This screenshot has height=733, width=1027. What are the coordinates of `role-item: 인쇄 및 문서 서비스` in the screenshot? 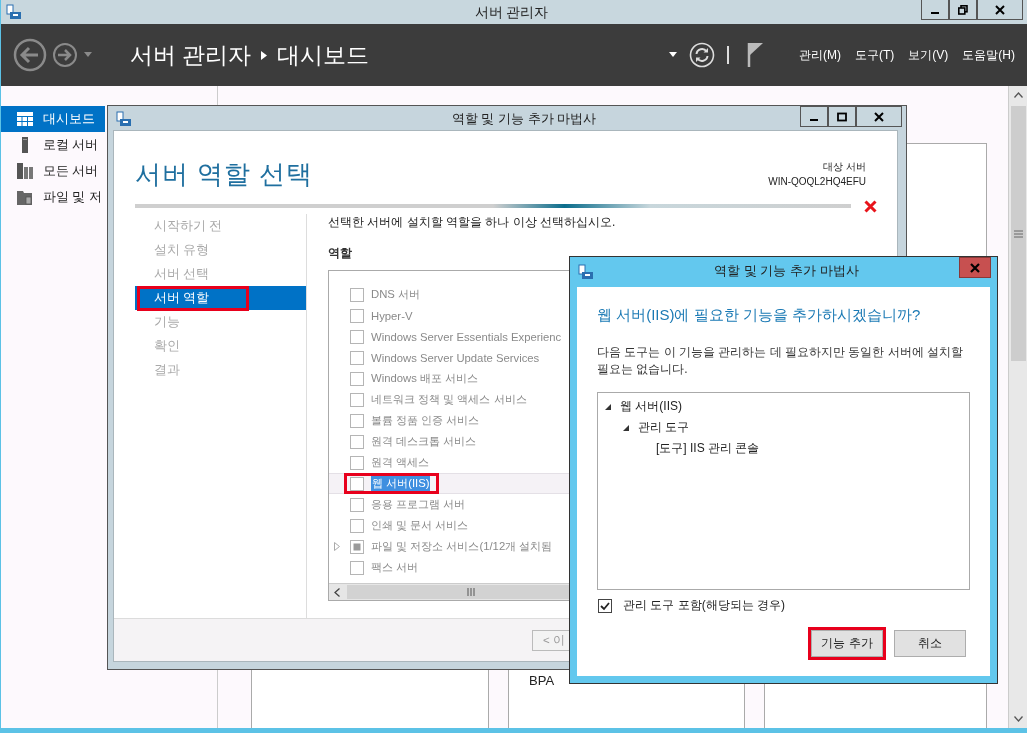 It's located at (498, 525).